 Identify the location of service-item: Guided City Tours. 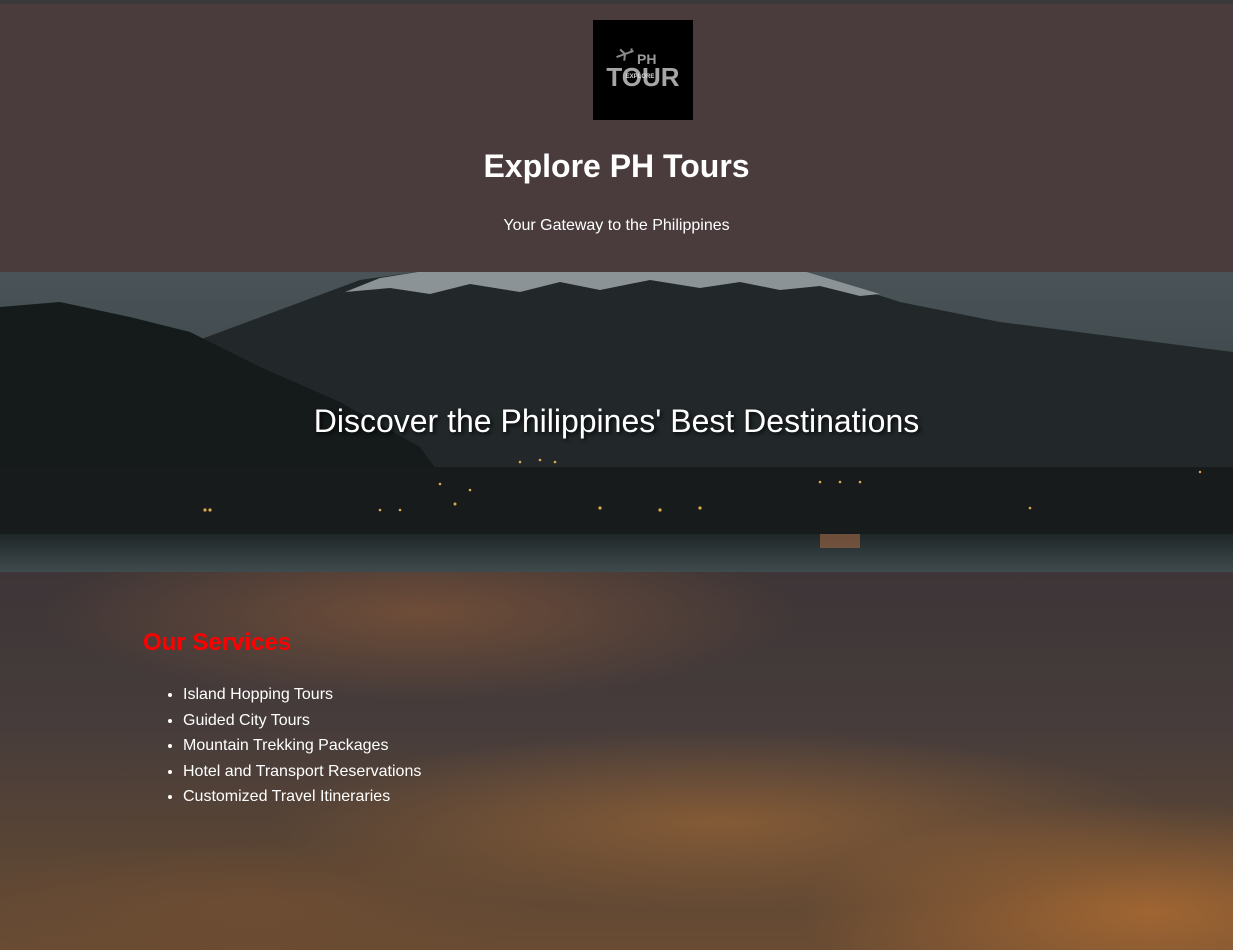
(302, 721).